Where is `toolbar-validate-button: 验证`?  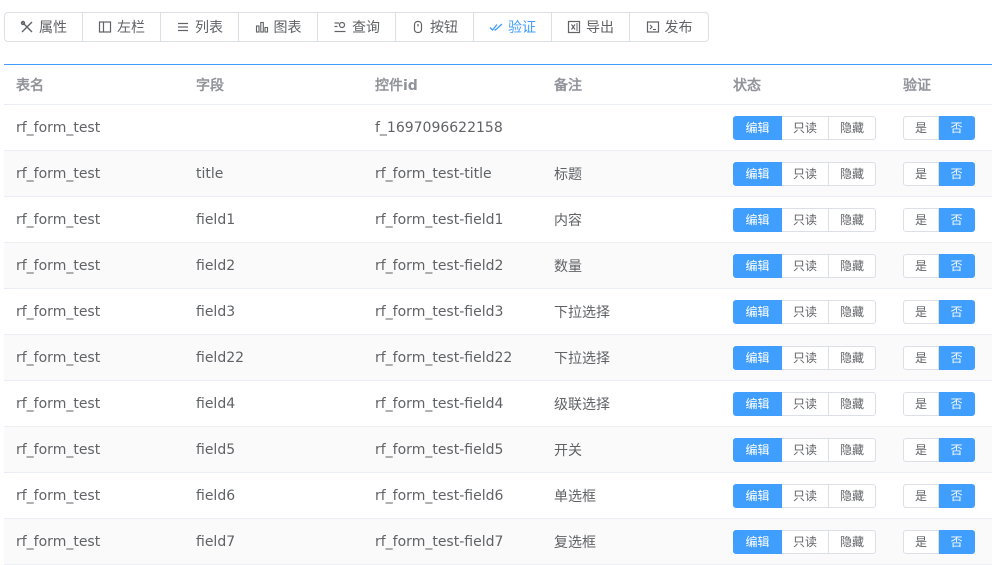 toolbar-validate-button: 验证 is located at coordinates (513, 27).